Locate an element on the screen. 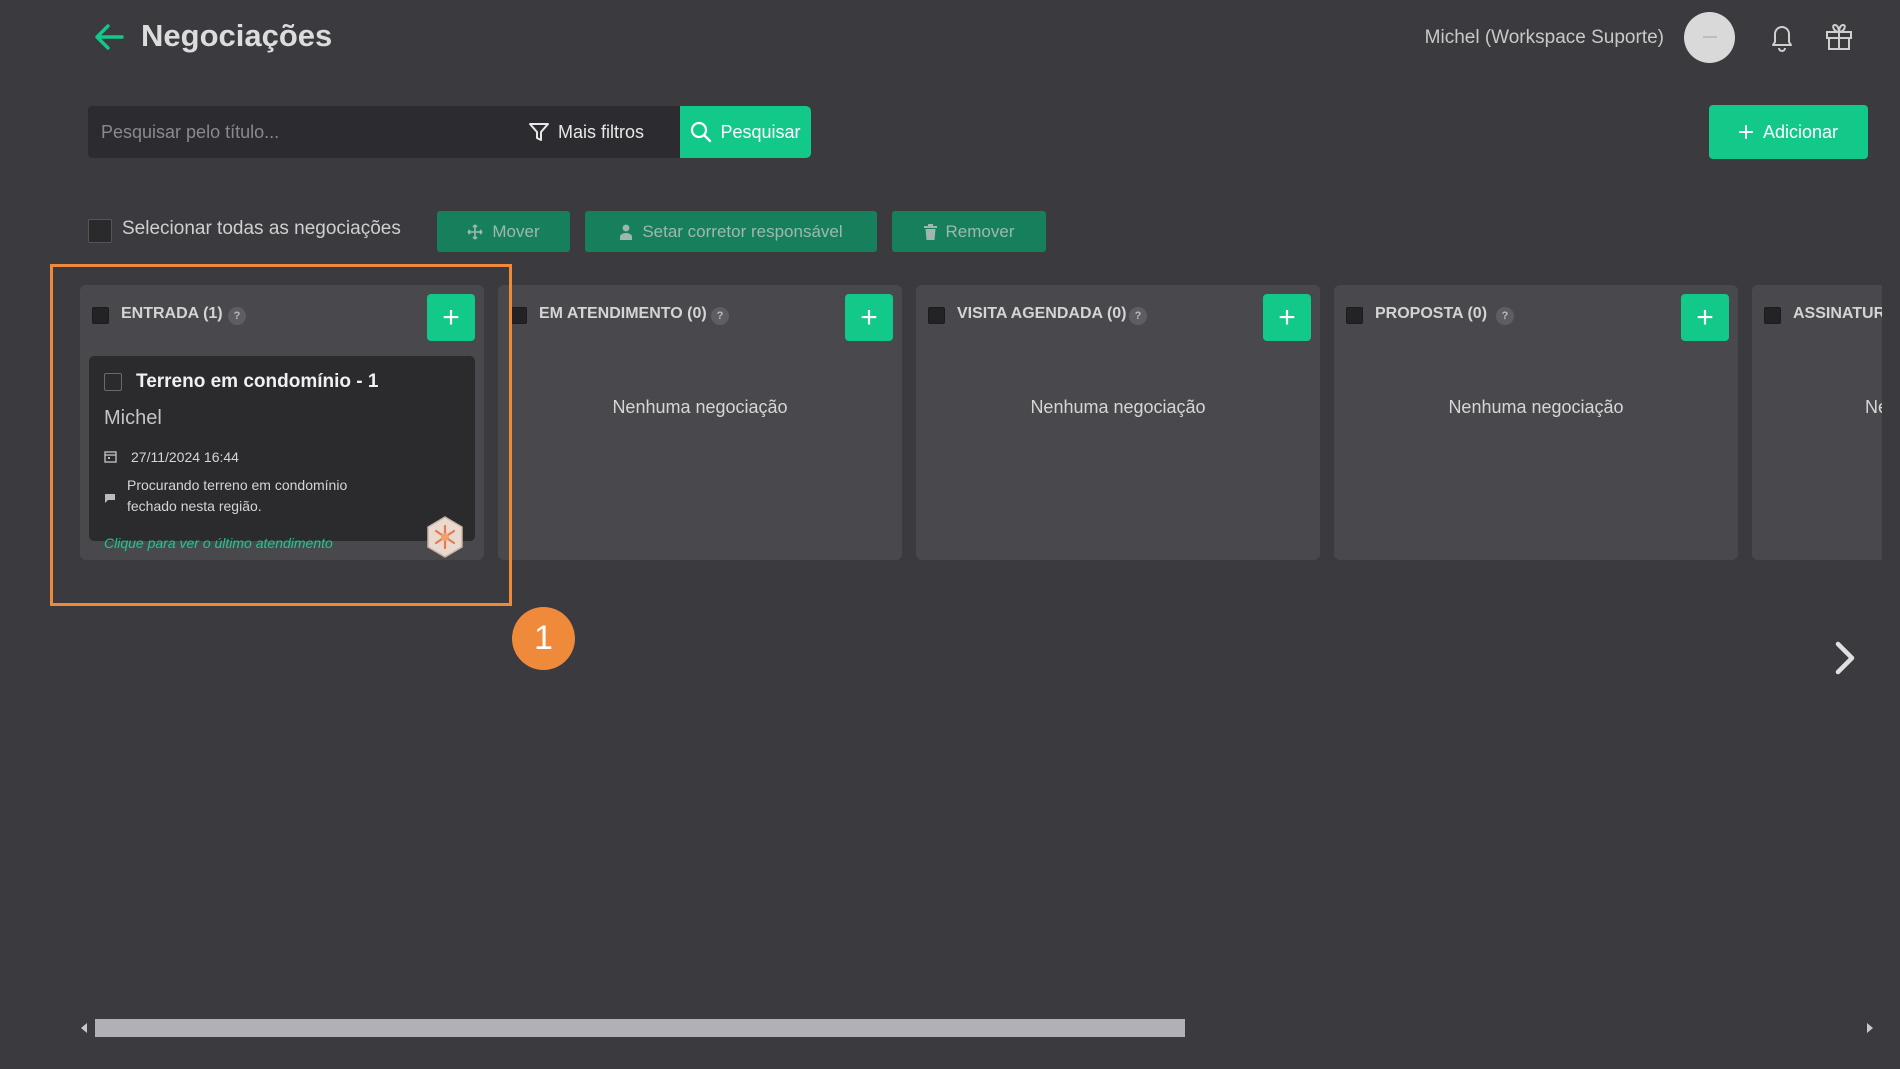 The image size is (1900, 1069). scroll-left-arrow-icon is located at coordinates (84, 1028).